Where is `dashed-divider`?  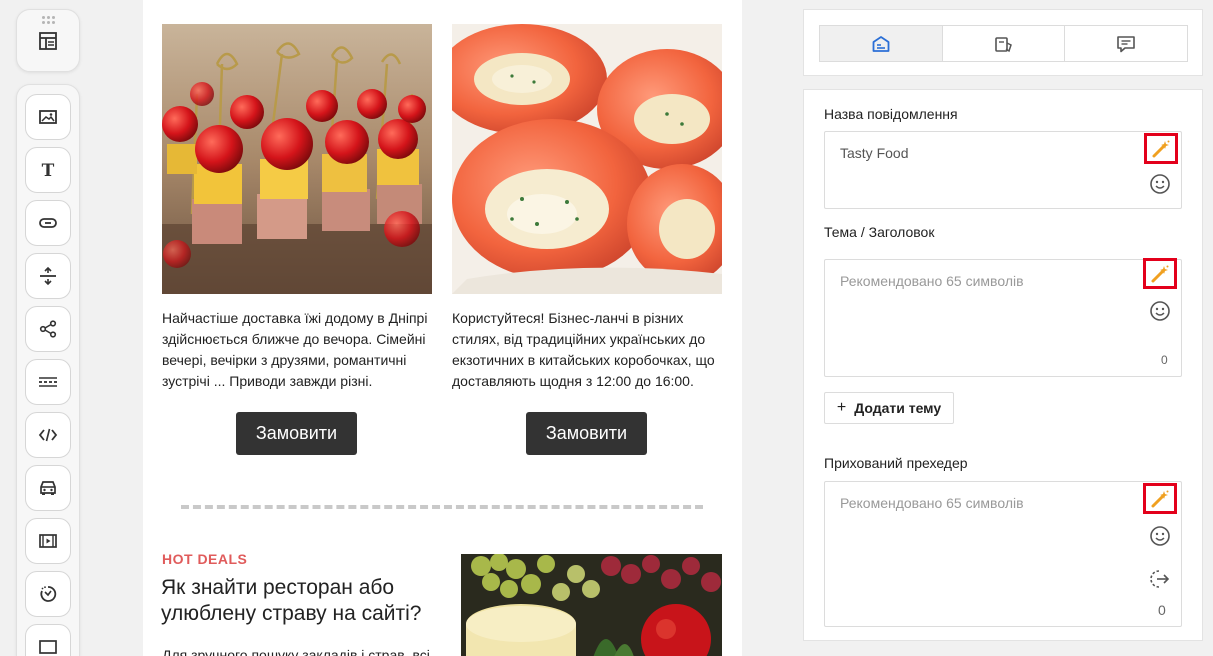 dashed-divider is located at coordinates (442, 507).